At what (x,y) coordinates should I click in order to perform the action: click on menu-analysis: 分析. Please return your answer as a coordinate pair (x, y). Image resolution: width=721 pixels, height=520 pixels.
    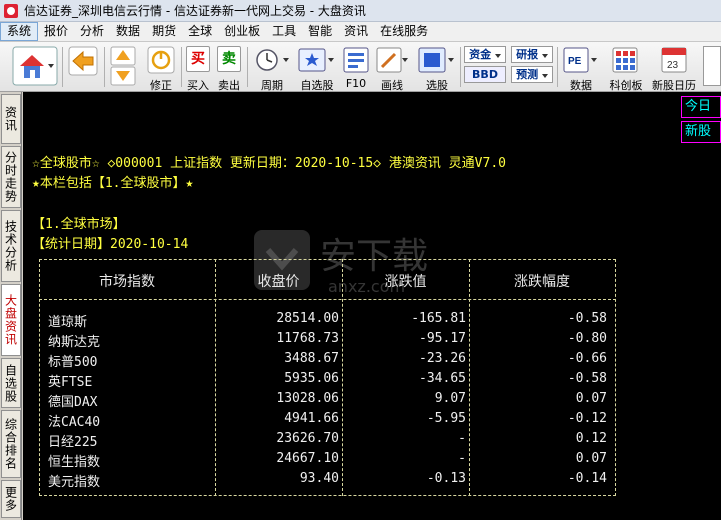
    Looking at the image, I should click on (92, 31).